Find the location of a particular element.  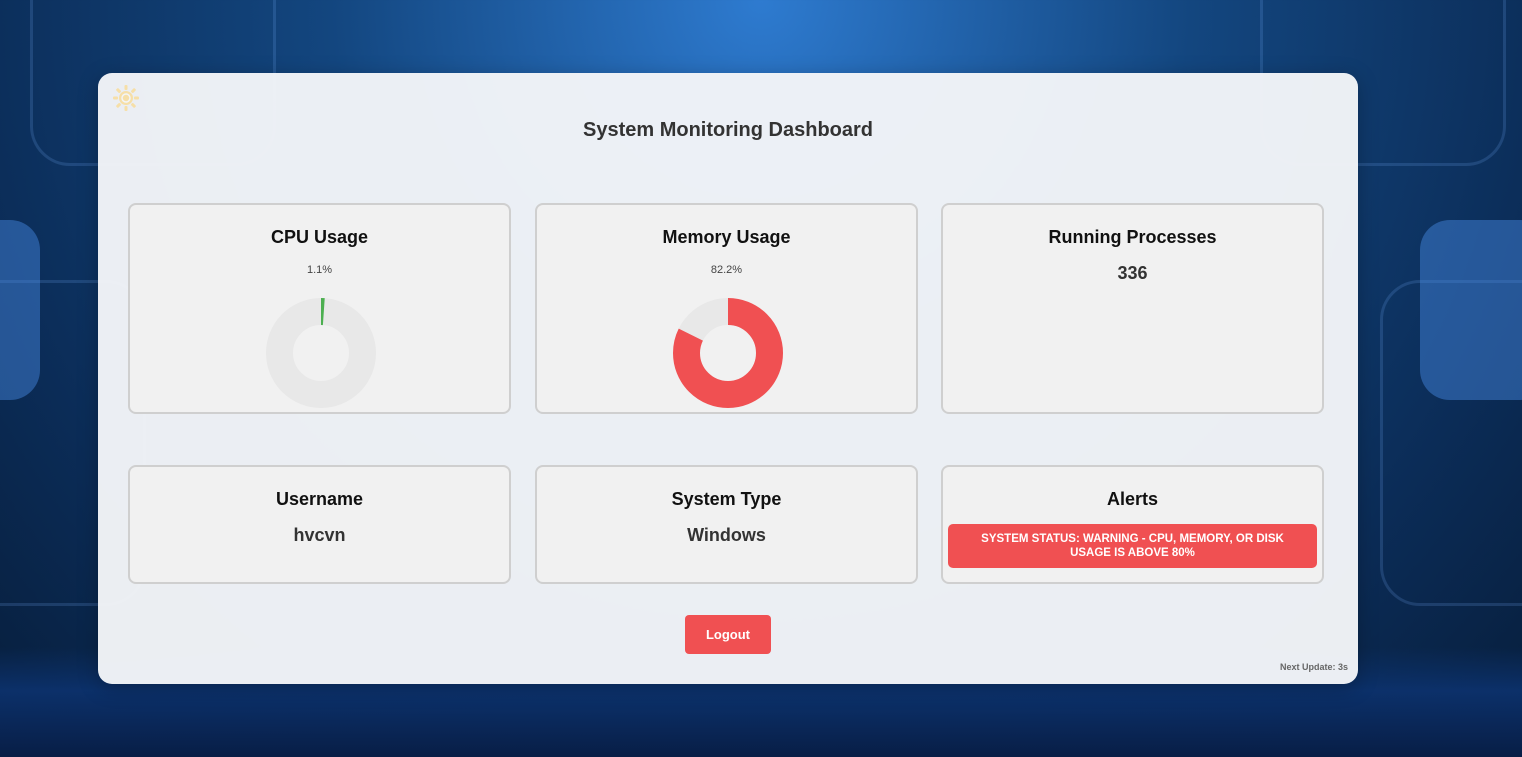

system-type-value: Windows is located at coordinates (726, 535).